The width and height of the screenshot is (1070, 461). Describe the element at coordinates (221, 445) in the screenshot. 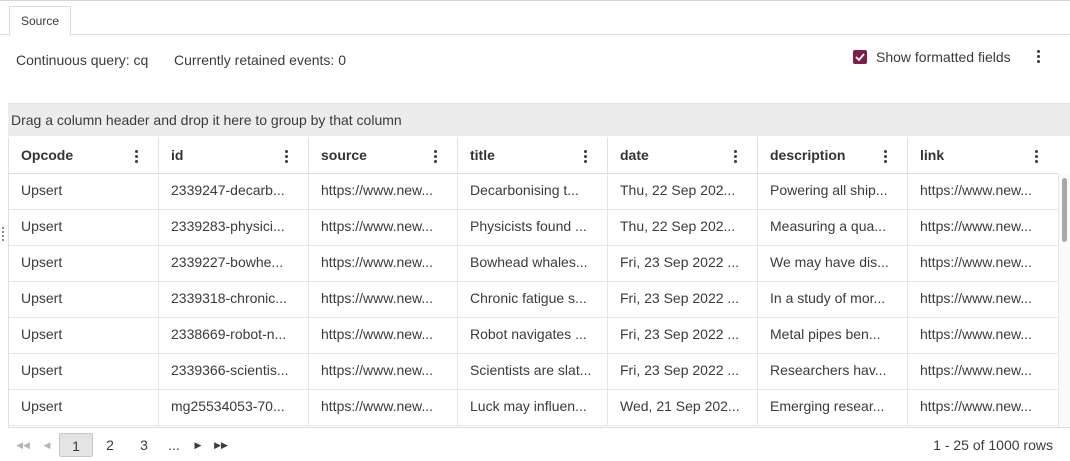

I see `last-page-icon: ▶▶` at that location.